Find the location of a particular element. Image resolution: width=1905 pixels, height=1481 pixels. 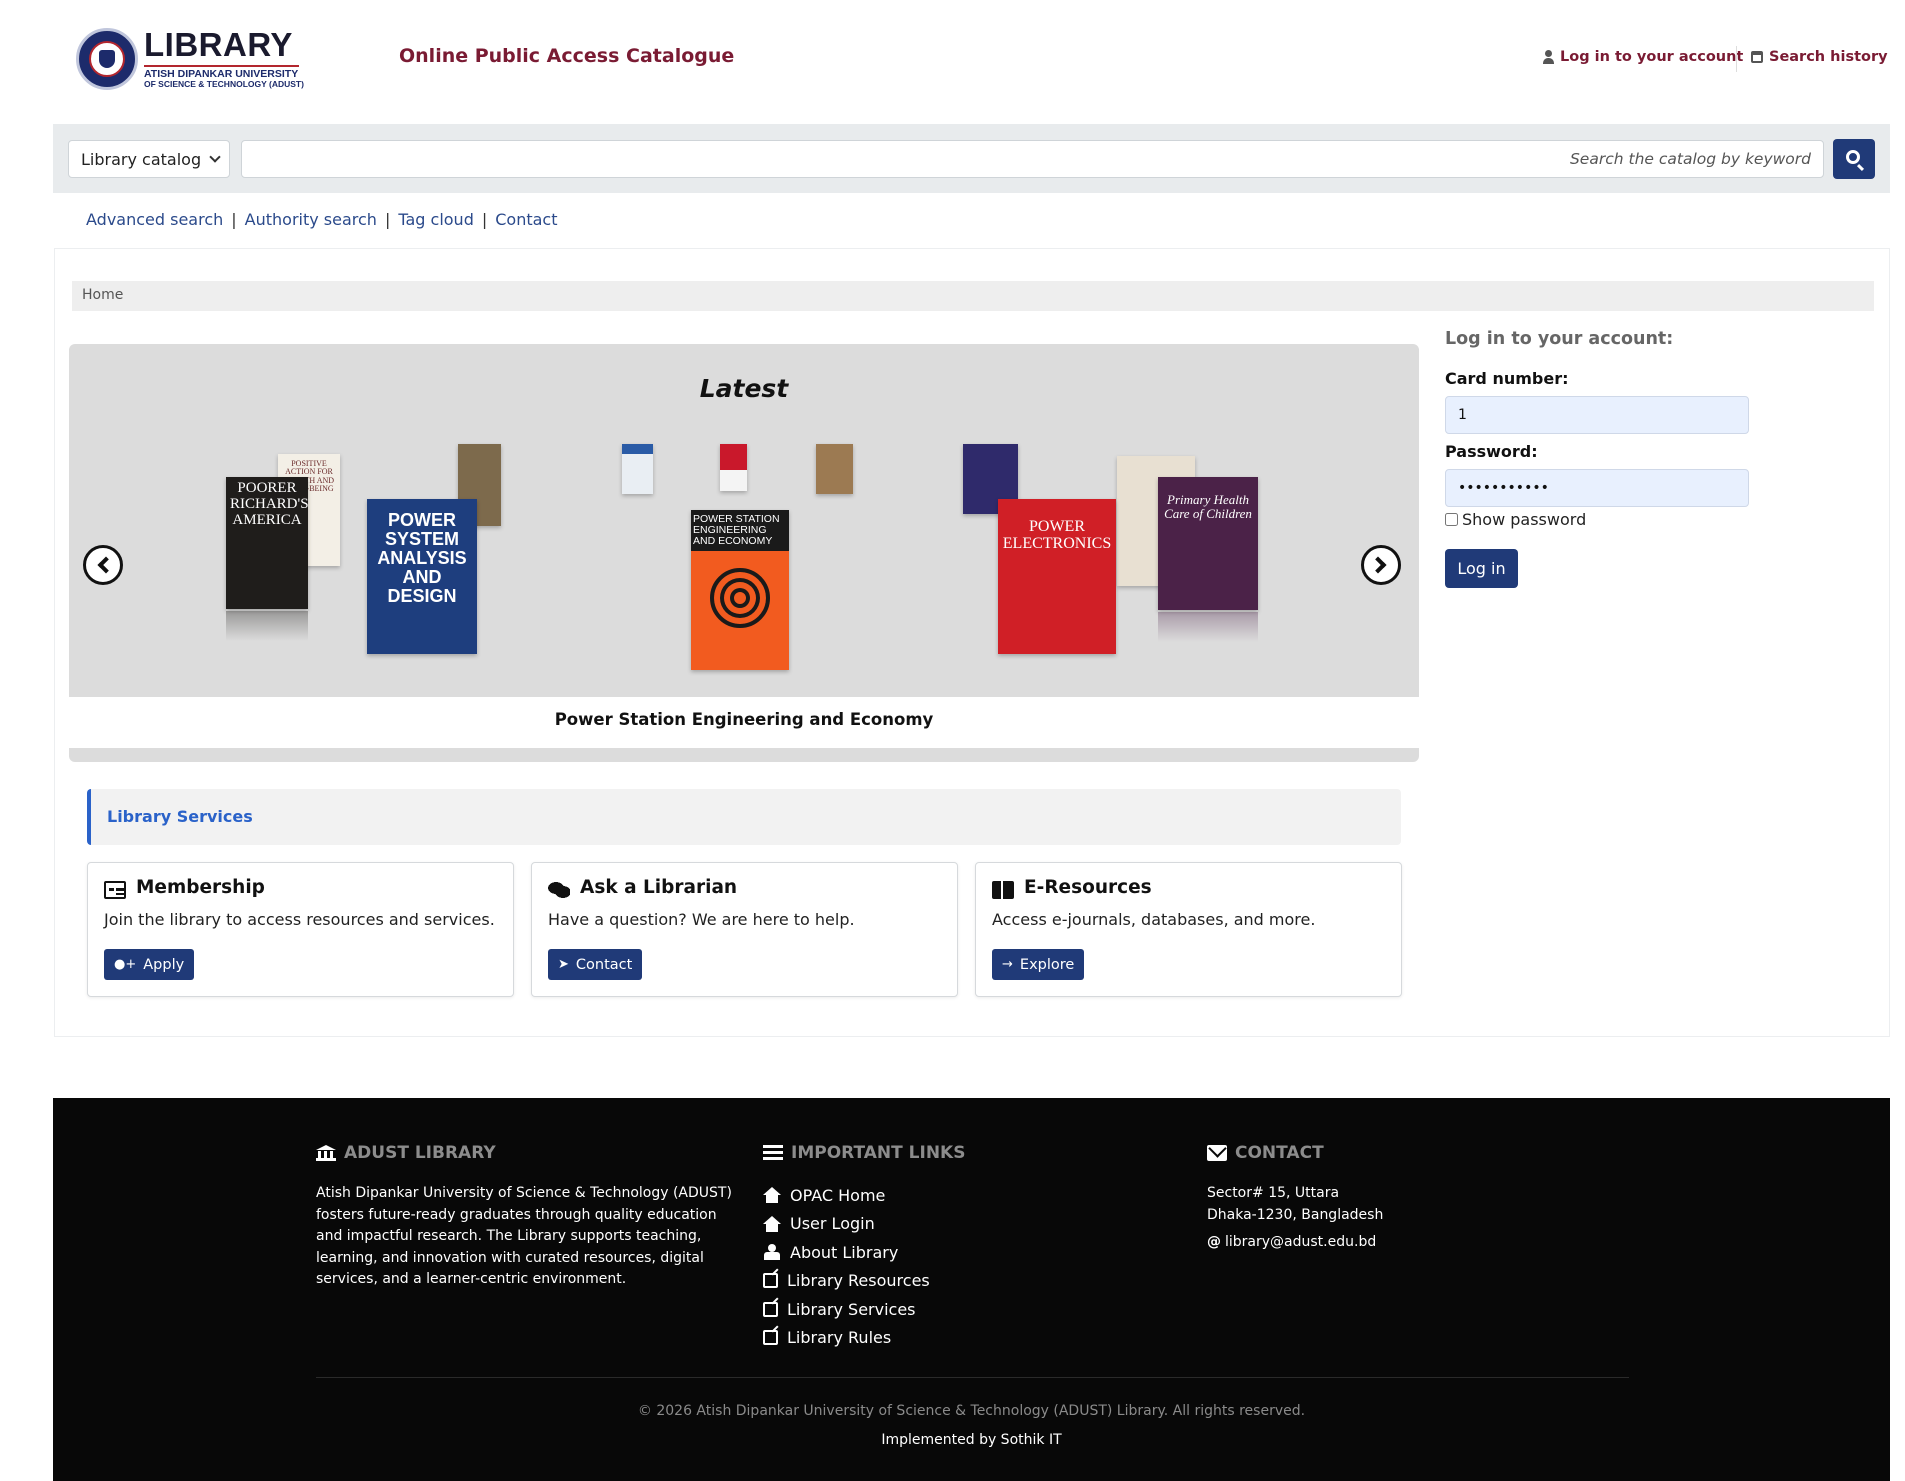

carousel-caption: Power Station Engineering and Economy is located at coordinates (744, 719).